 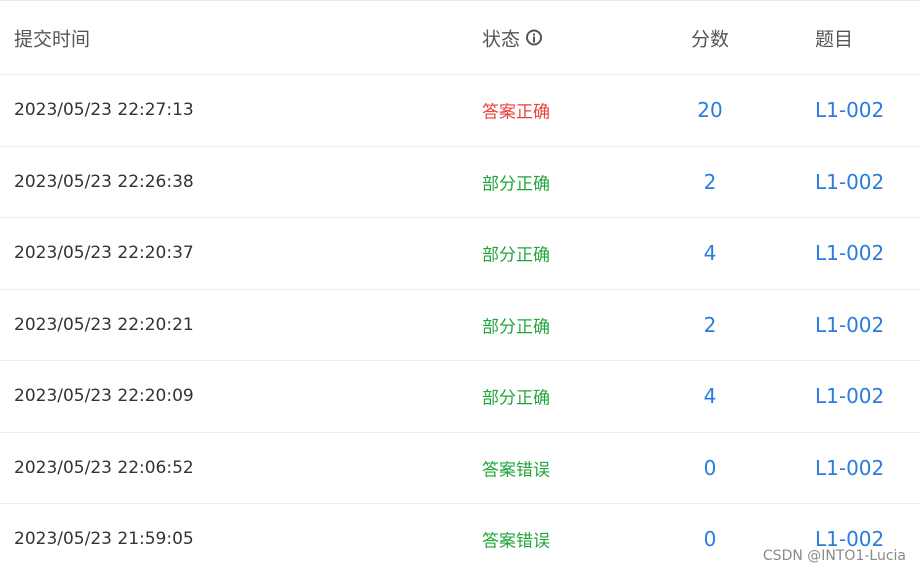 What do you see at coordinates (104, 539) in the screenshot?
I see `submit-time: 2023/05/23 21:59:05` at bounding box center [104, 539].